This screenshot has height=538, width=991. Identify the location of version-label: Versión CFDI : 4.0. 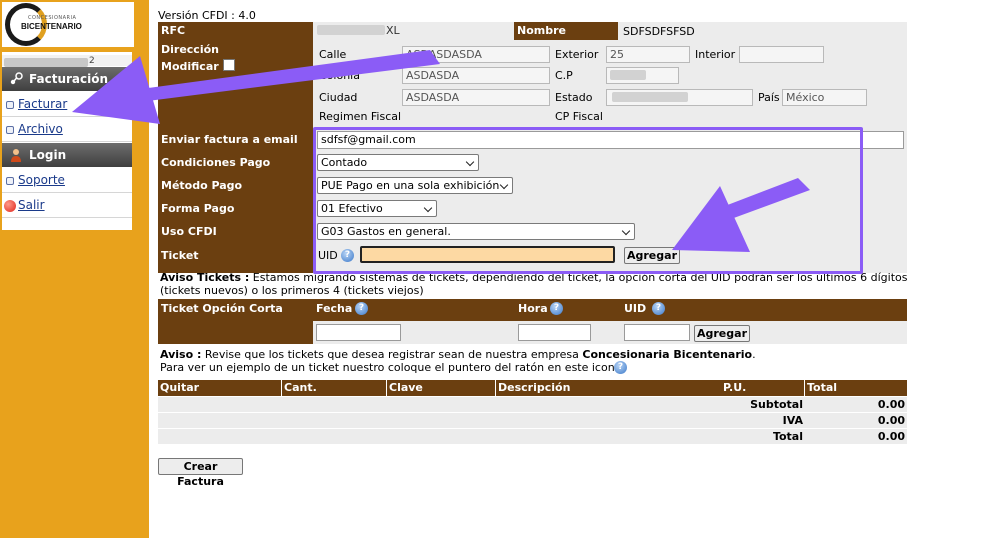
(207, 15).